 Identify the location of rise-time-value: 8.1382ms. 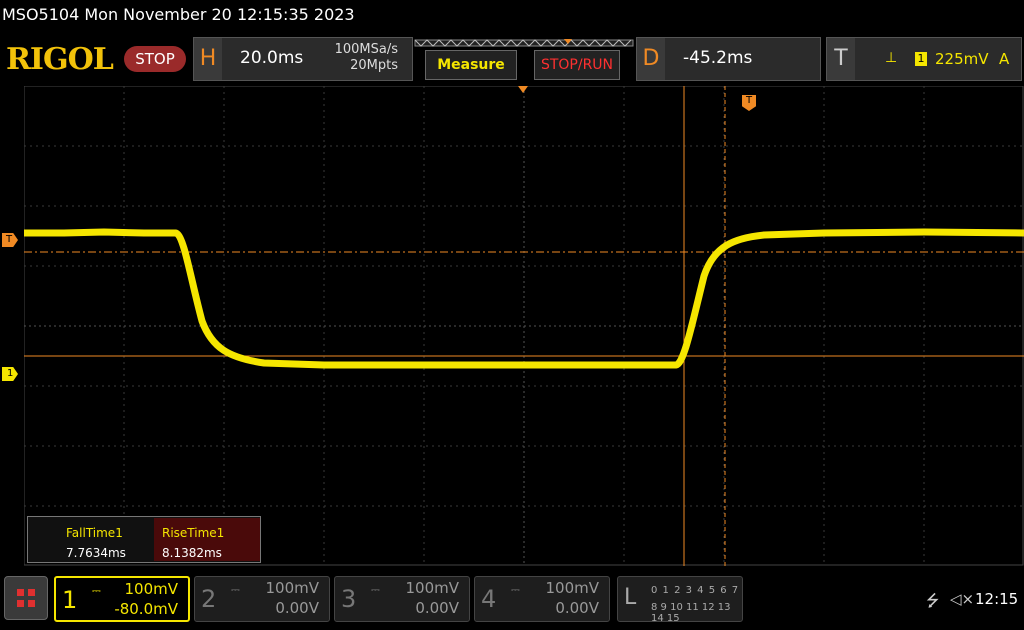
(192, 553).